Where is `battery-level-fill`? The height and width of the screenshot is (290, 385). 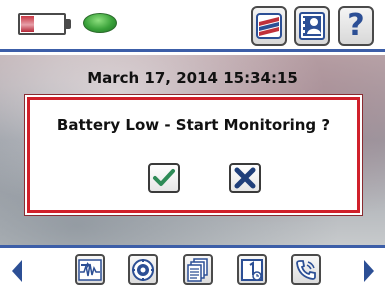
battery-level-fill is located at coordinates (27, 24).